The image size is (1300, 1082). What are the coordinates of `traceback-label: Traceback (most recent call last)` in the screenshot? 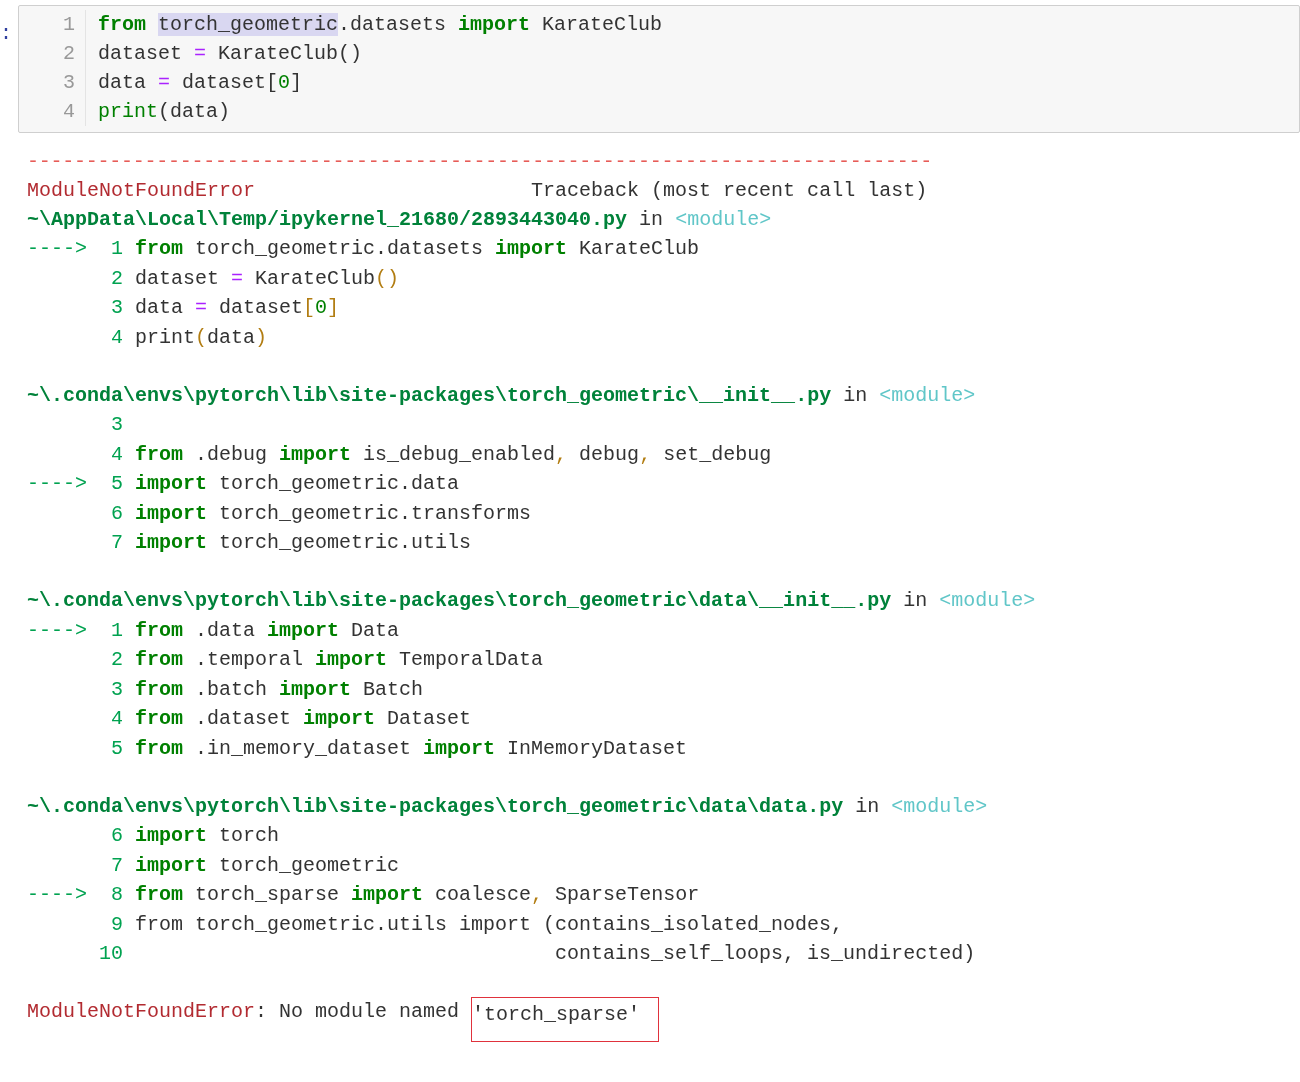 It's located at (729, 191).